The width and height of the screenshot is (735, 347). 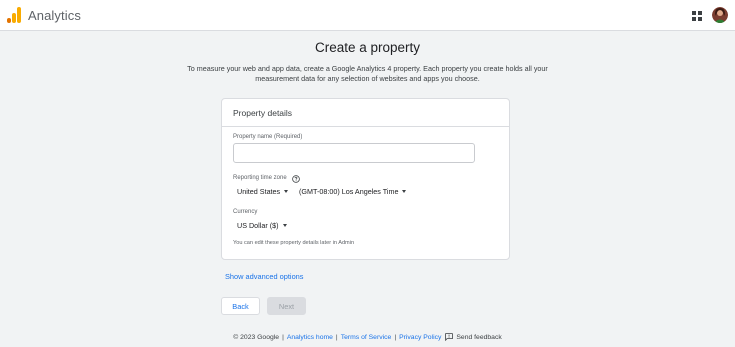 What do you see at coordinates (449, 337) in the screenshot?
I see `feedback-icon` at bounding box center [449, 337].